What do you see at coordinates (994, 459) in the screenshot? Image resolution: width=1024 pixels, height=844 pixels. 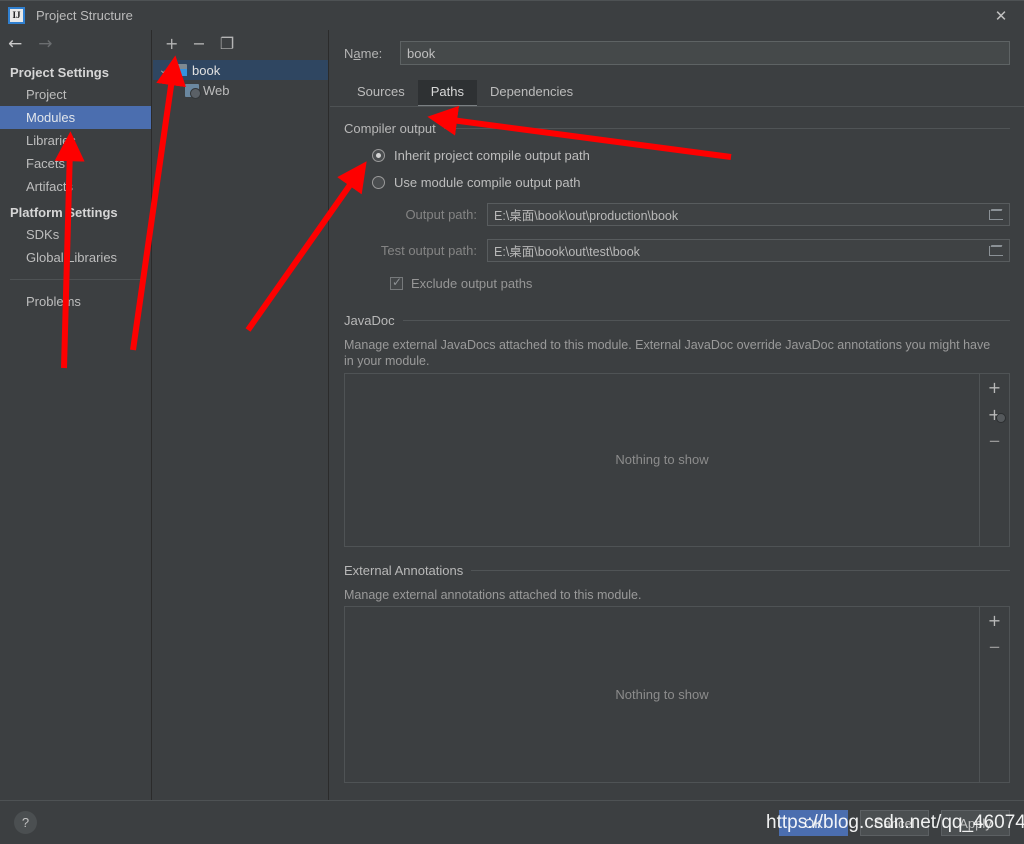 I see `javadoc-list-buttons: + + −` at bounding box center [994, 459].